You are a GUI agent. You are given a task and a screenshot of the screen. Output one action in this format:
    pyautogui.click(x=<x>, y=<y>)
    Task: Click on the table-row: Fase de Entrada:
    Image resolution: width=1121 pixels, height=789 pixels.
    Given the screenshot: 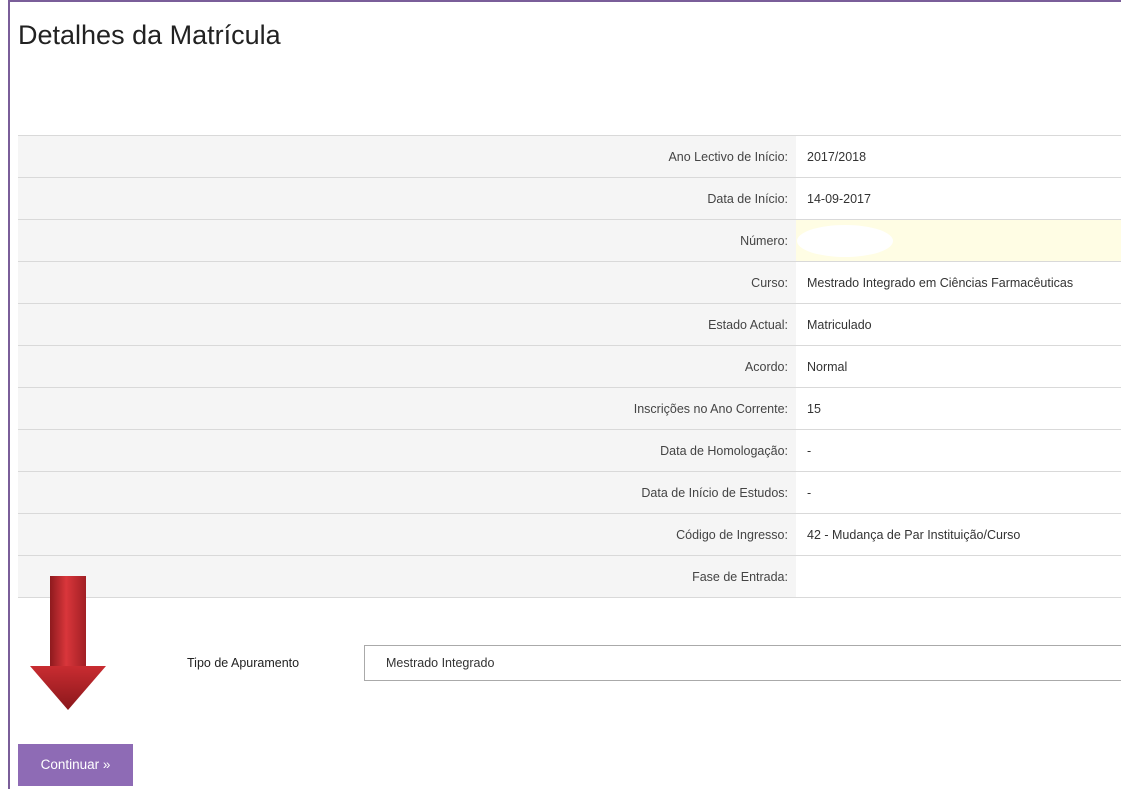 What is the action you would take?
    pyautogui.click(x=569, y=576)
    